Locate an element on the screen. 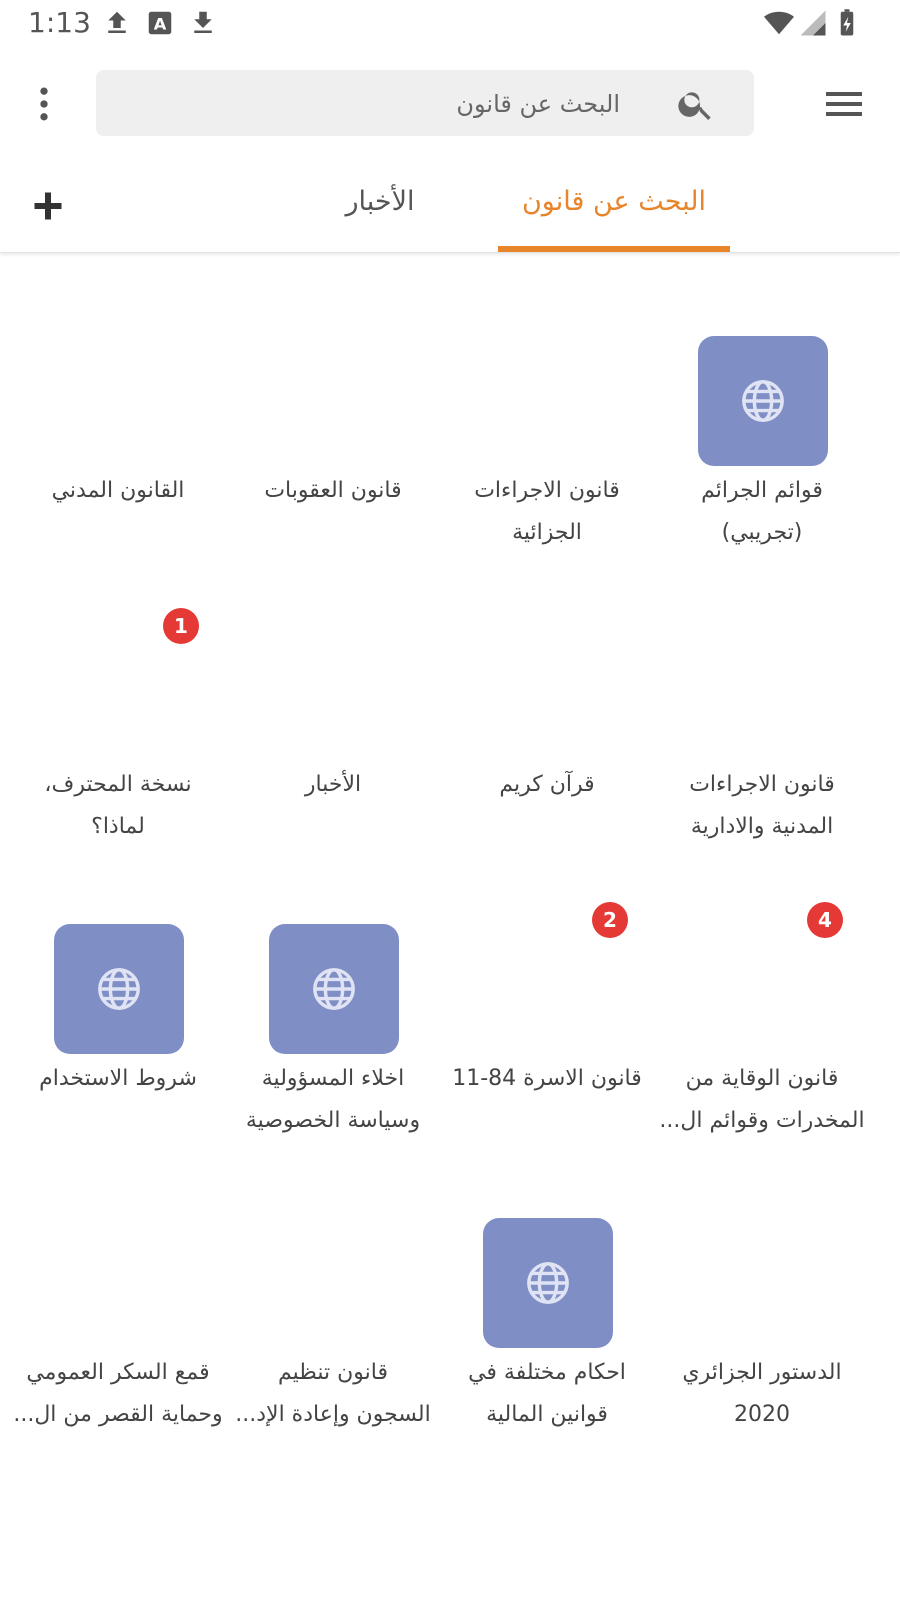 Image resolution: width=900 pixels, height=1600 pixels. label-line-2: (تجريبي) is located at coordinates (762, 532).